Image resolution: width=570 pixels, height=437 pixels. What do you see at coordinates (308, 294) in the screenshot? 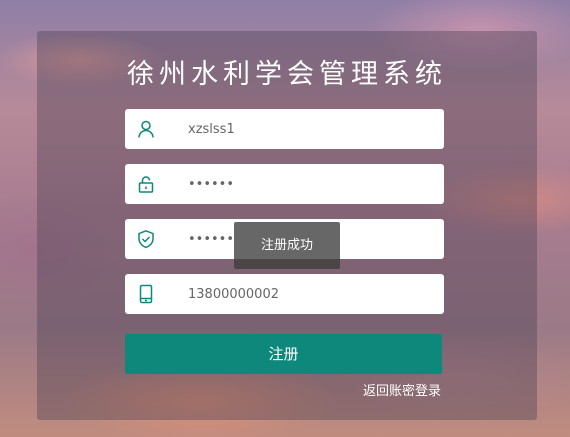
I see `phone-input` at bounding box center [308, 294].